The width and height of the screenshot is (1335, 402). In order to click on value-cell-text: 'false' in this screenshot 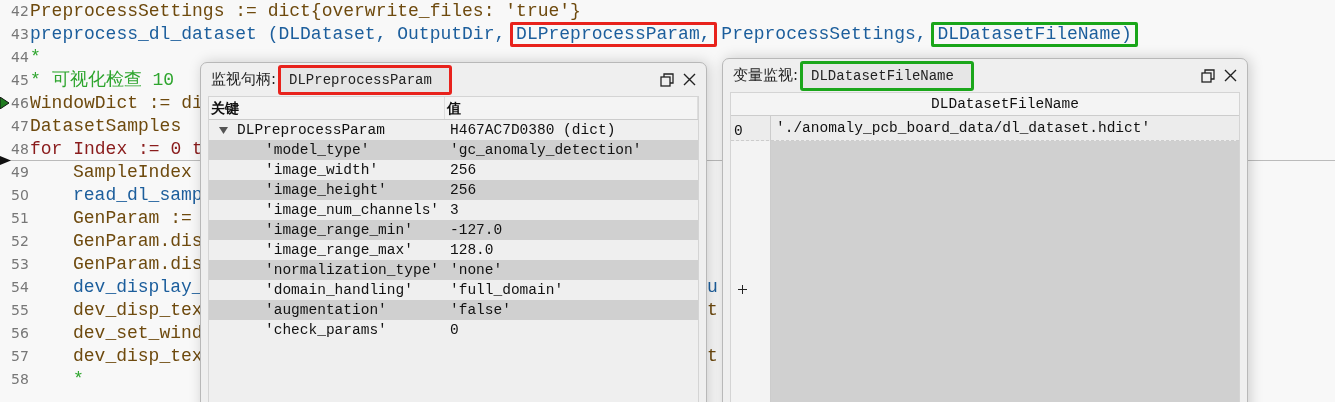, I will do `click(480, 310)`.